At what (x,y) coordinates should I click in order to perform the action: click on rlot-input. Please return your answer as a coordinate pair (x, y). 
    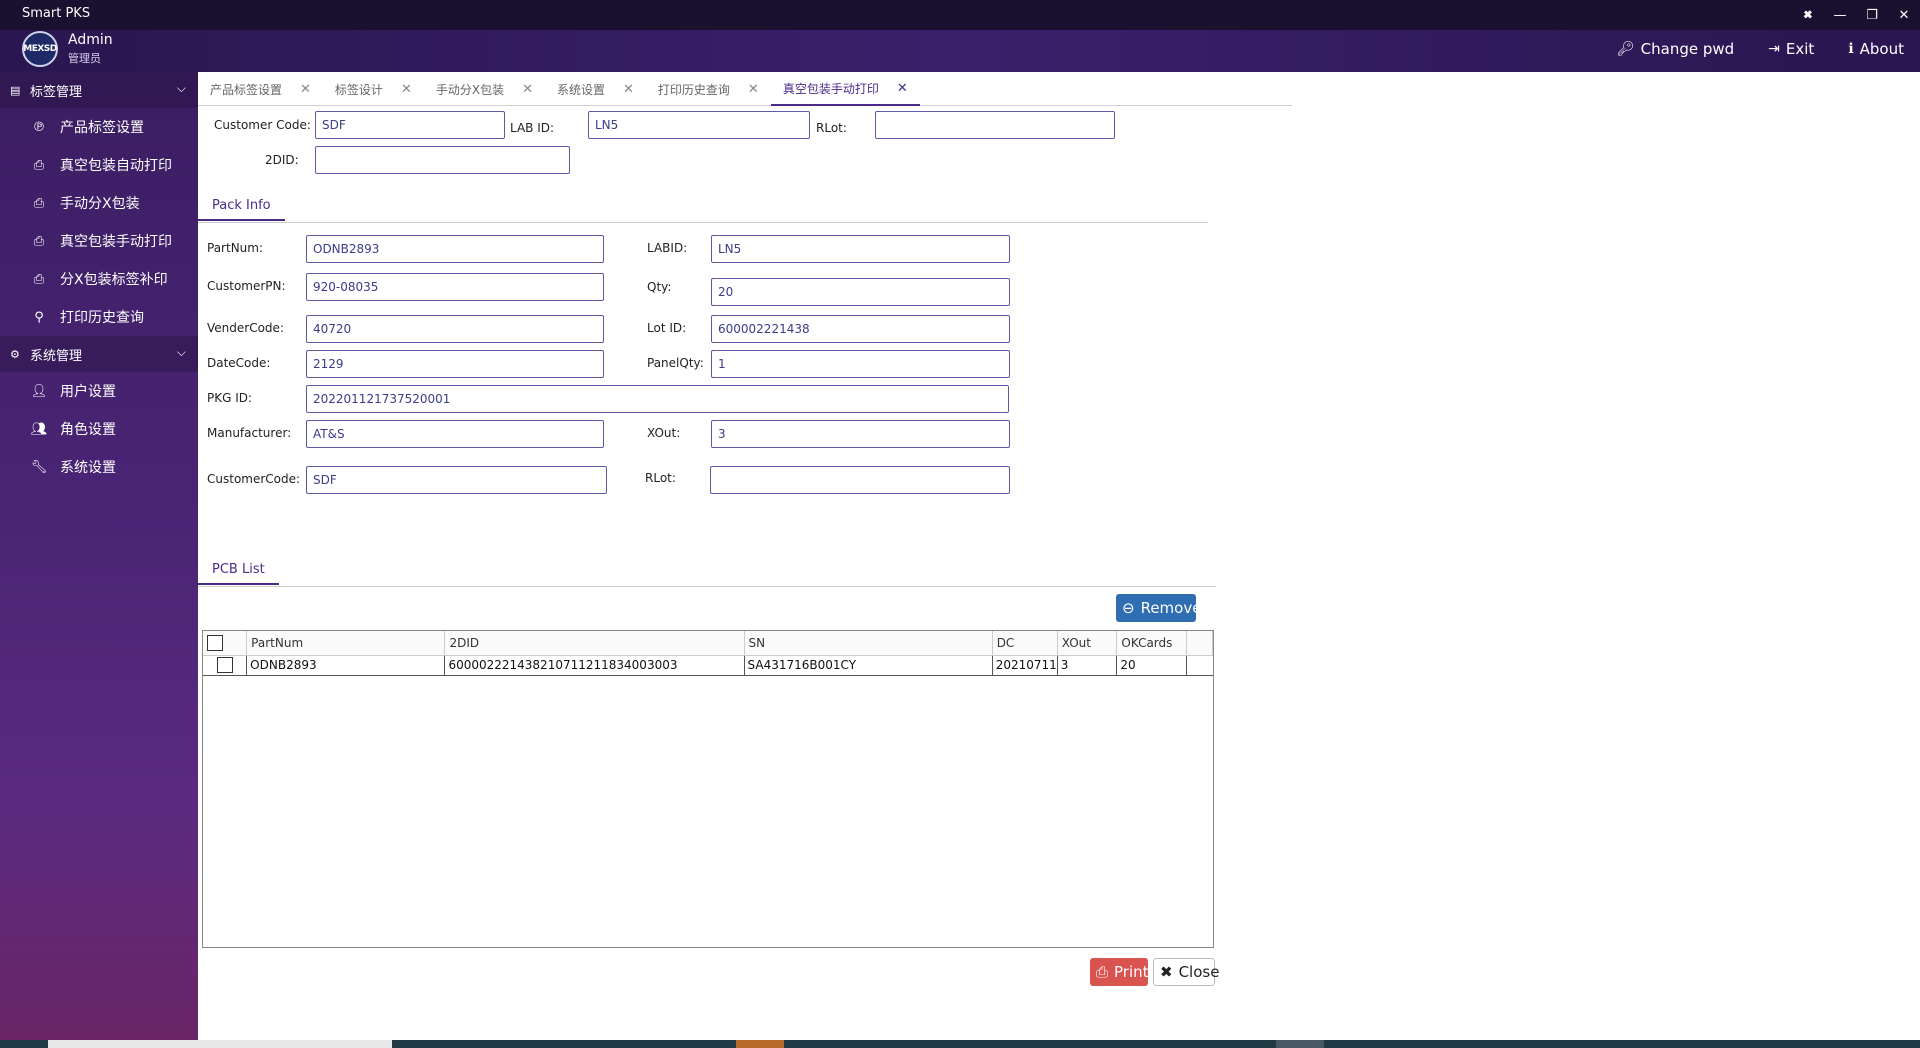
    Looking at the image, I should click on (995, 125).